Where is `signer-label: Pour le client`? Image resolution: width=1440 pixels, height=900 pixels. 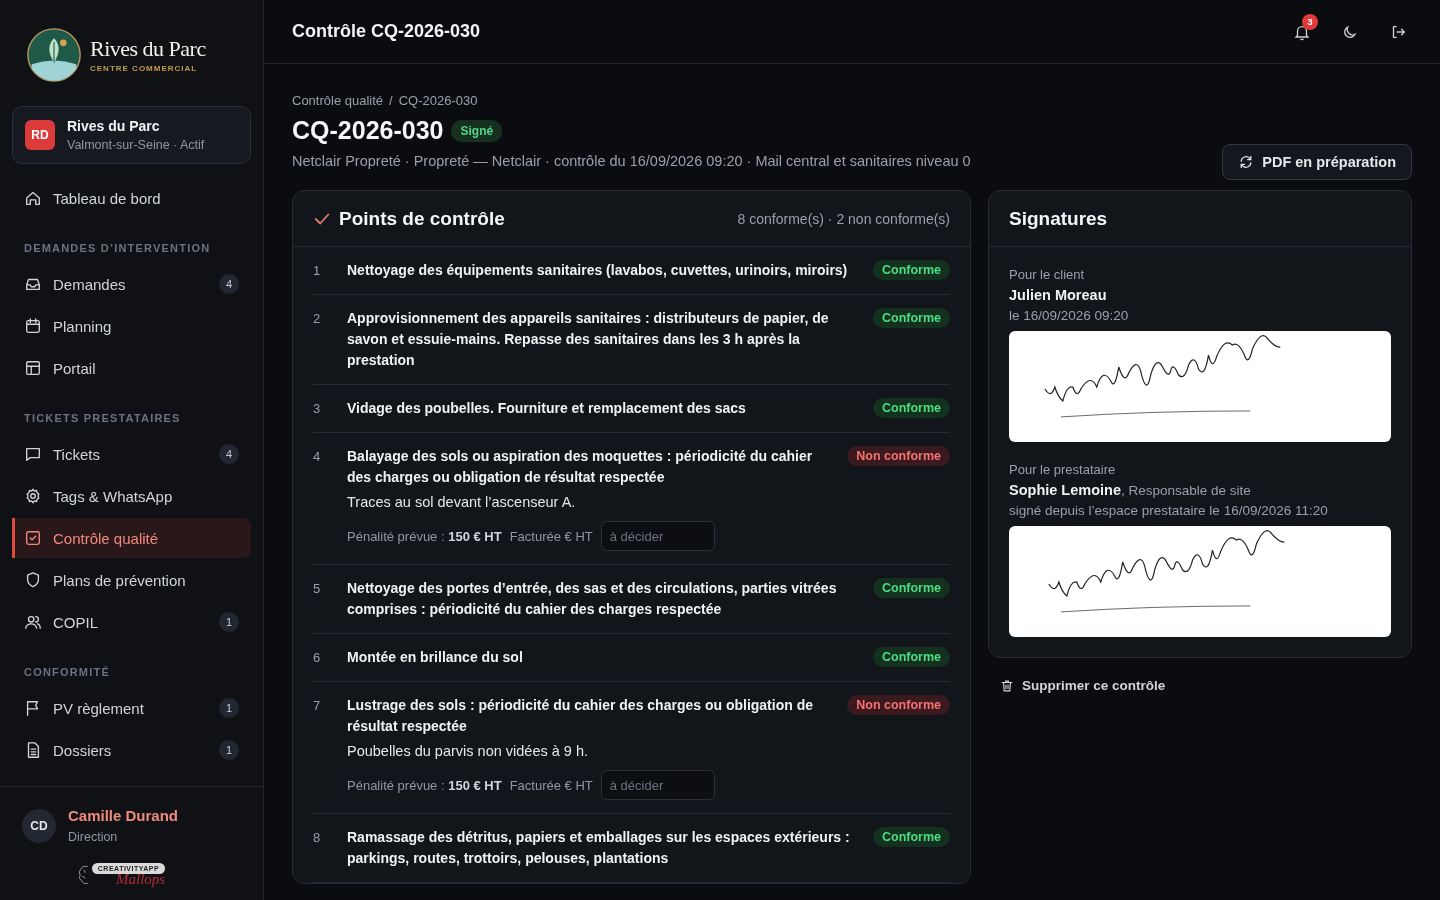
signer-label: Pour le client is located at coordinates (1047, 274).